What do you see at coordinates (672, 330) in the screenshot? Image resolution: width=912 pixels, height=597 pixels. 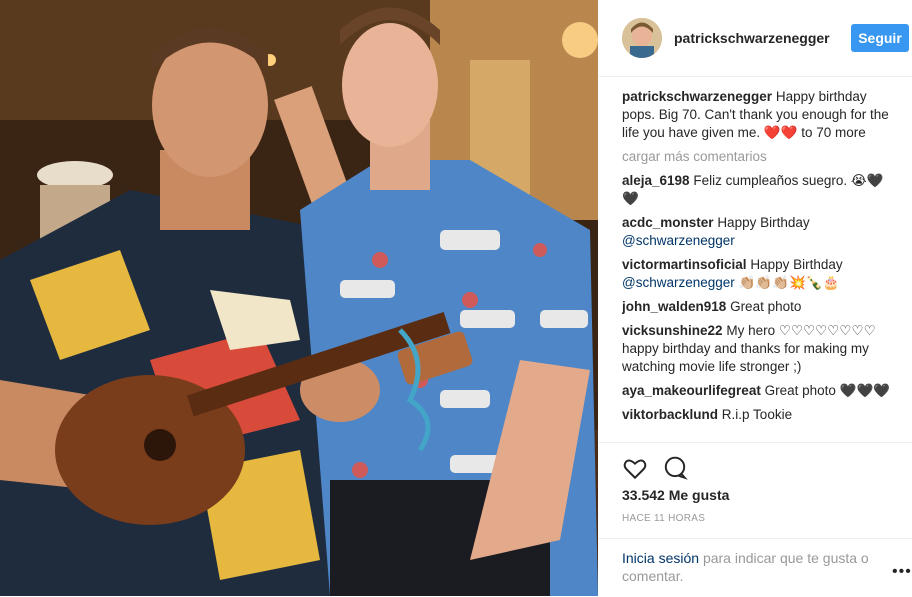 I see `comment-username: vicksunshine22` at bounding box center [672, 330].